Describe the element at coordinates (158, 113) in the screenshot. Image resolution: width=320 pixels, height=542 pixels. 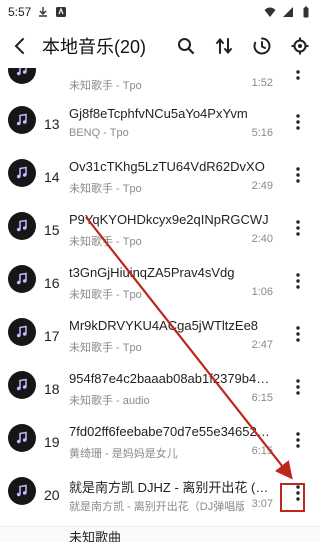
I see `song-title: Gj8f8eTcphfvNCu5aYo4PxYvm` at that location.